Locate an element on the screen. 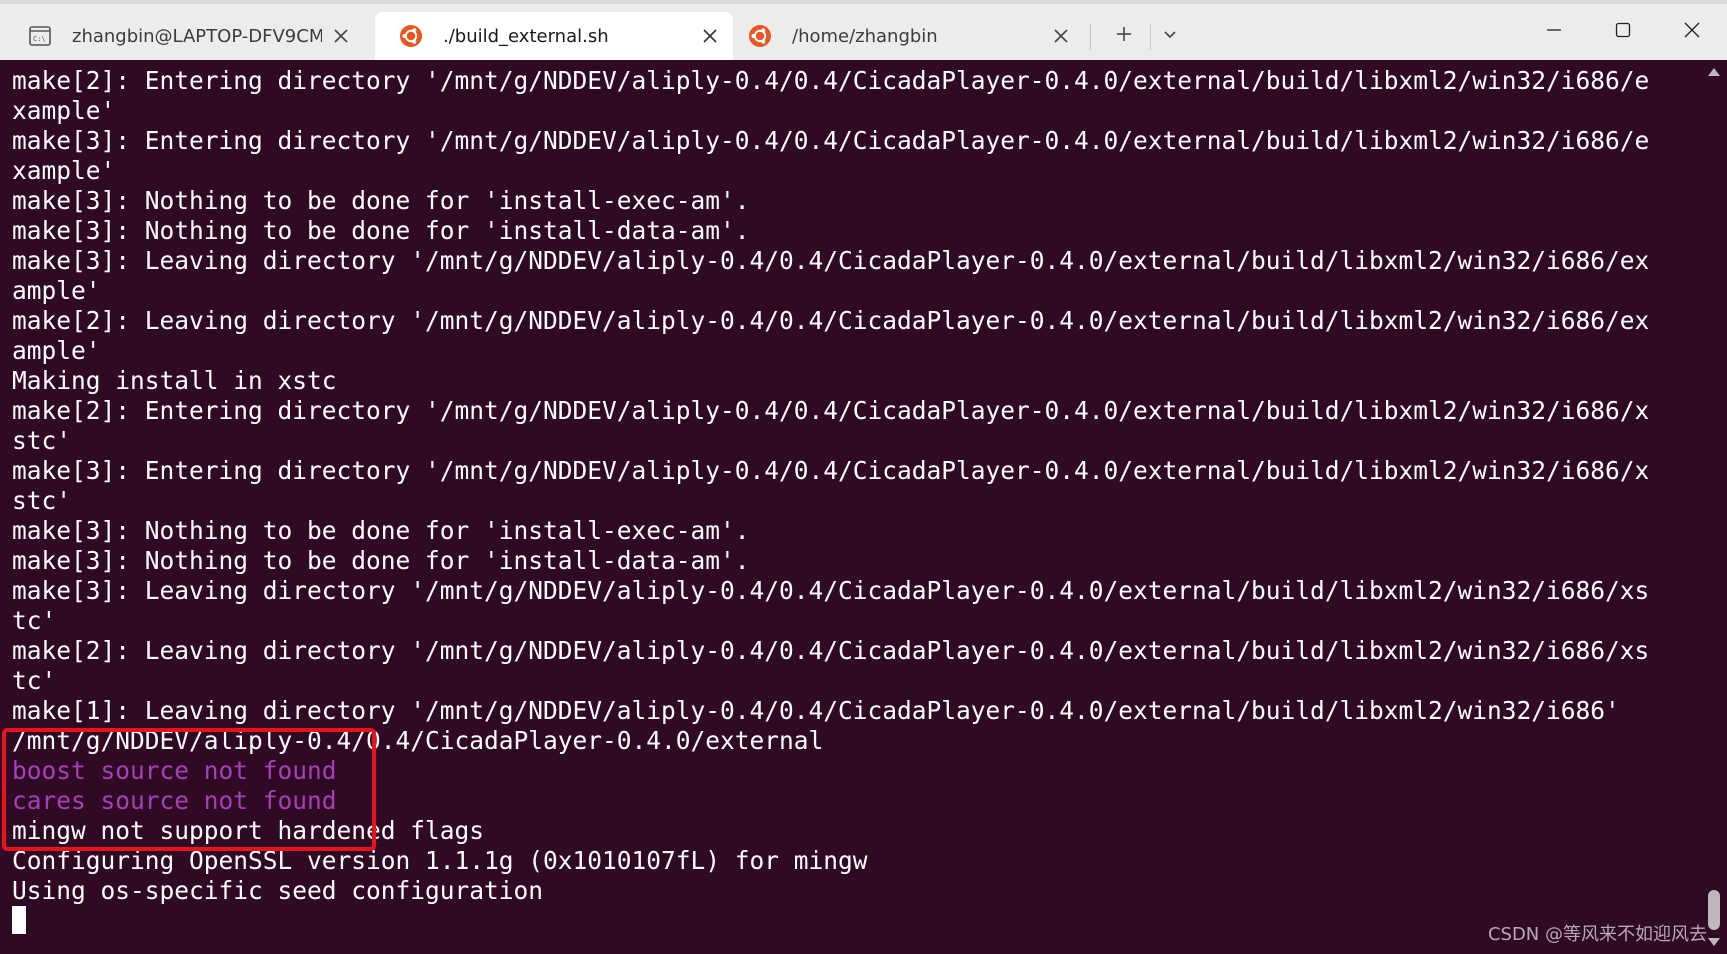 The height and width of the screenshot is (954, 1727). window-close-button is located at coordinates (1692, 30).